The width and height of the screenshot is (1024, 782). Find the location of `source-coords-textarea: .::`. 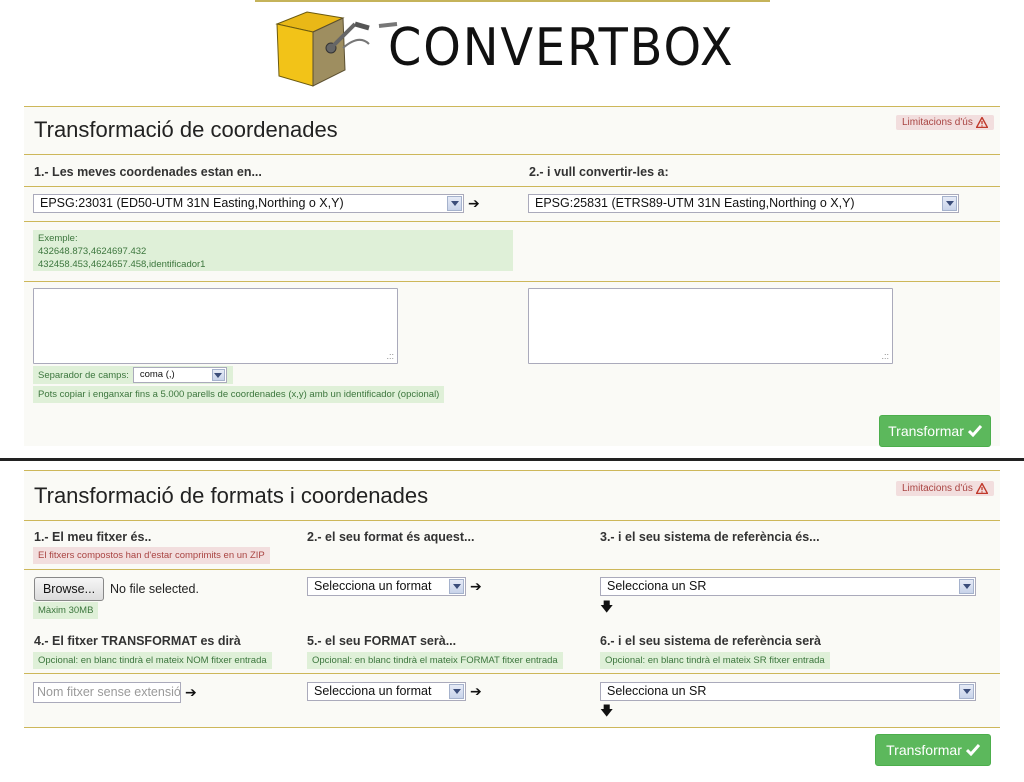

source-coords-textarea: .:: is located at coordinates (215, 326).